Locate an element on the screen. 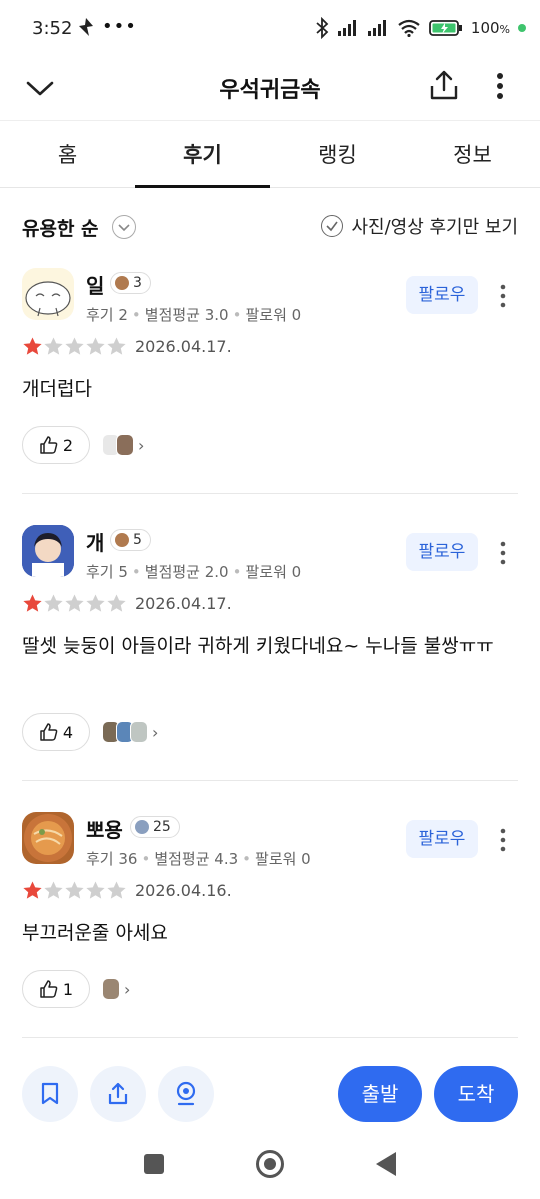  wifi-icon is located at coordinates (409, 28).